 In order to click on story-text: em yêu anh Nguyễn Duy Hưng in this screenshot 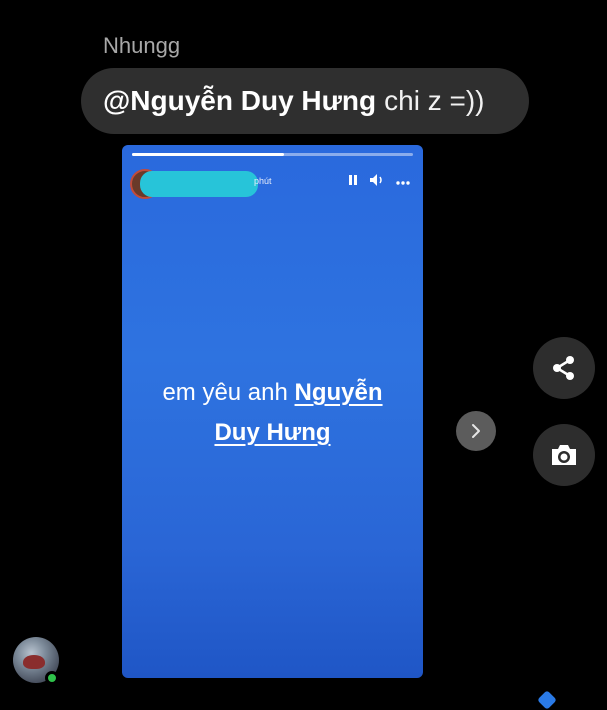, I will do `click(272, 413)`.